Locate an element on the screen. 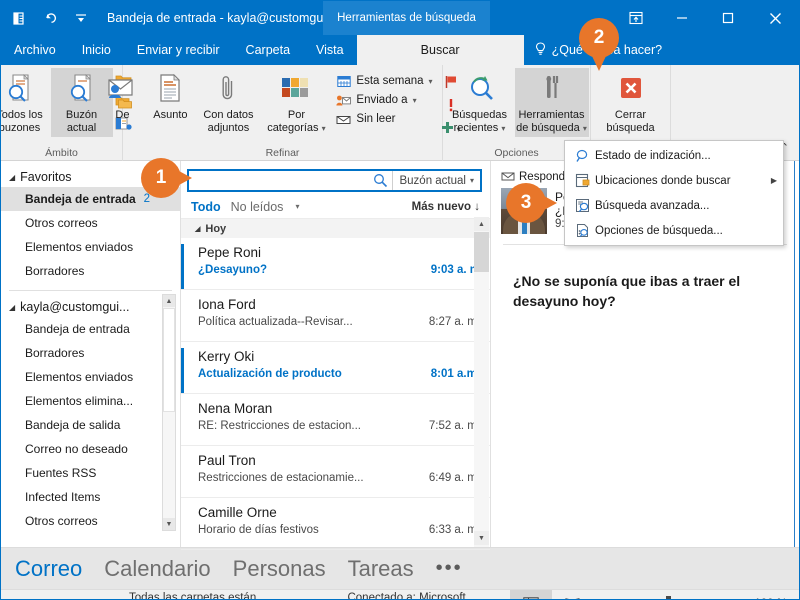 The image size is (800, 600). minimize-icon is located at coordinates (682, 18).